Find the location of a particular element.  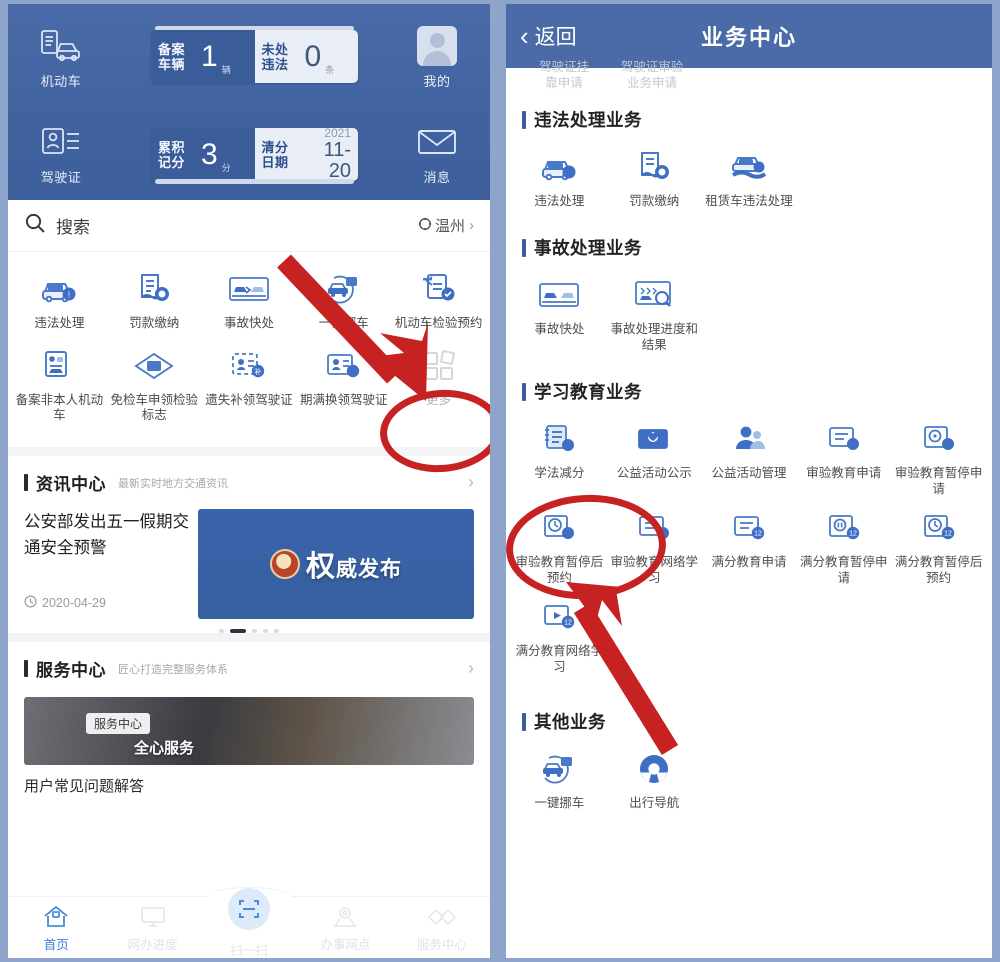

stat-vehicle-count: 备案 车辆 1 辆 is located at coordinates (203, 56).